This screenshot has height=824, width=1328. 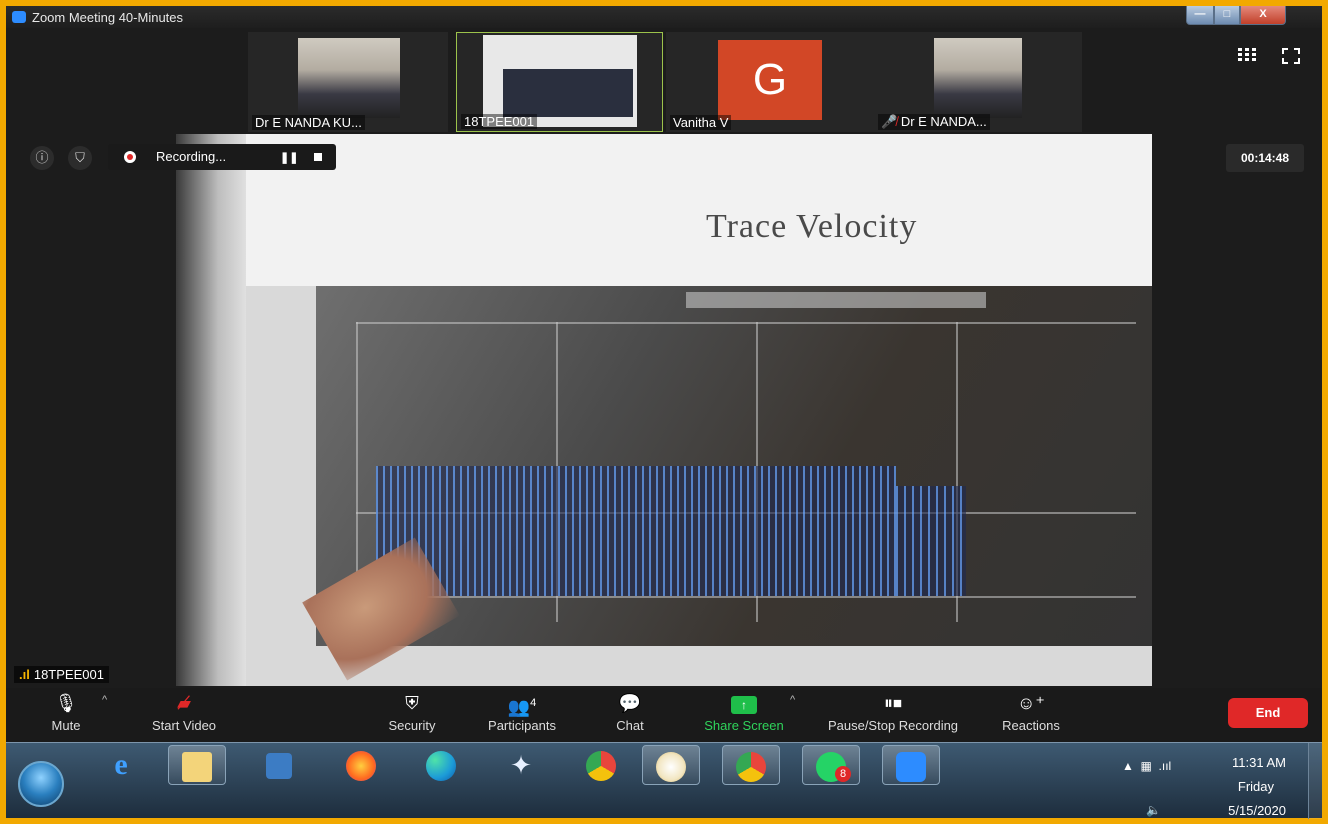 What do you see at coordinates (108, 17) in the screenshot?
I see `window-title: Zoom Meeting 40-Minutes` at bounding box center [108, 17].